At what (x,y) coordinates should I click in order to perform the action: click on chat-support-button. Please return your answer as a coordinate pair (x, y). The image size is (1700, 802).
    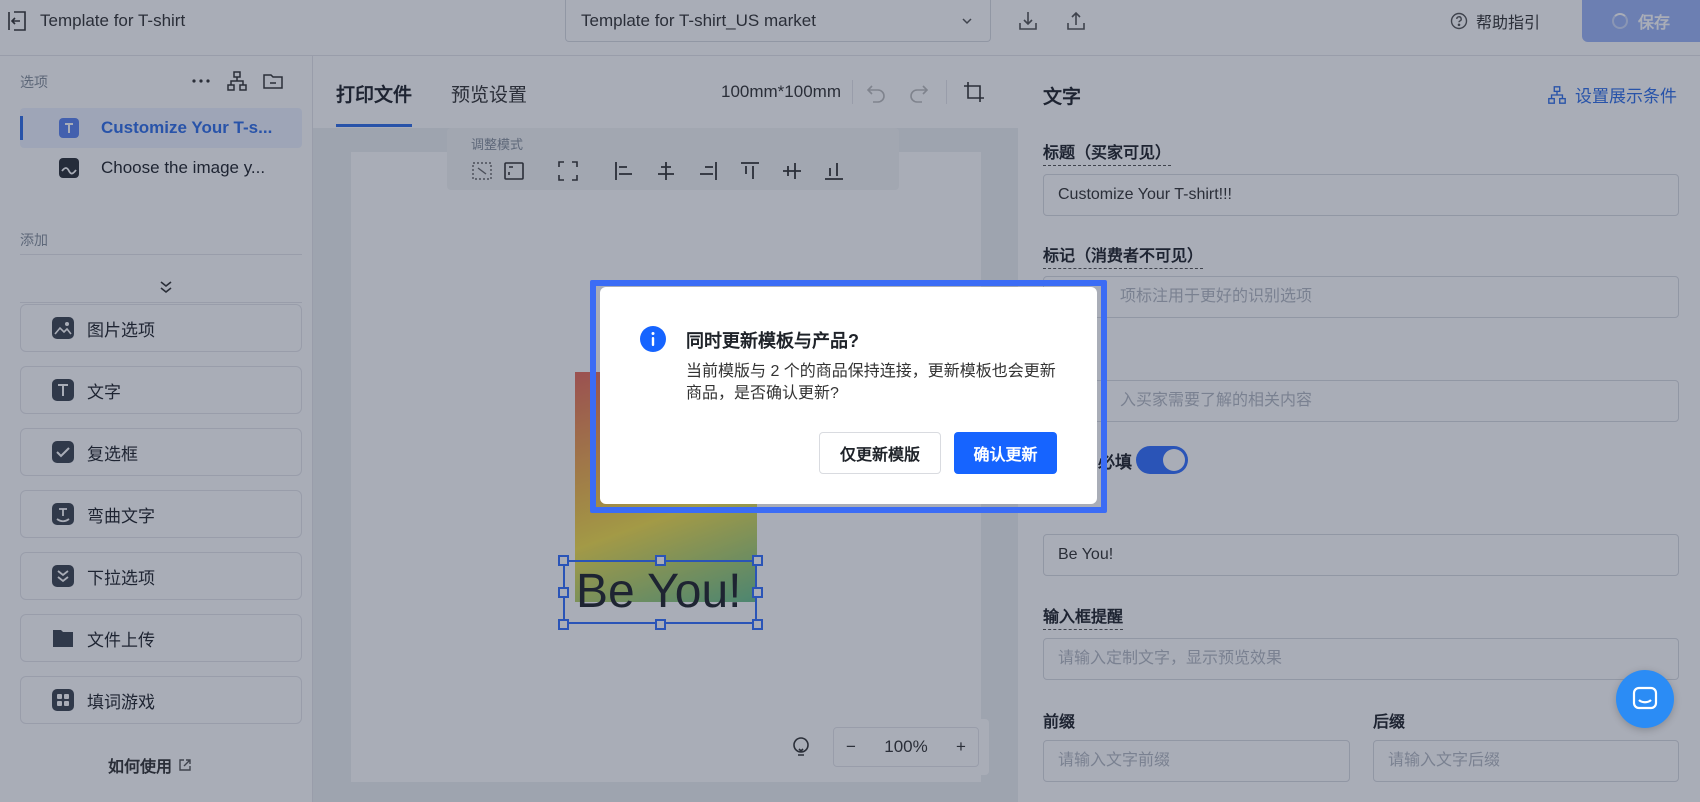
    Looking at the image, I should click on (1645, 699).